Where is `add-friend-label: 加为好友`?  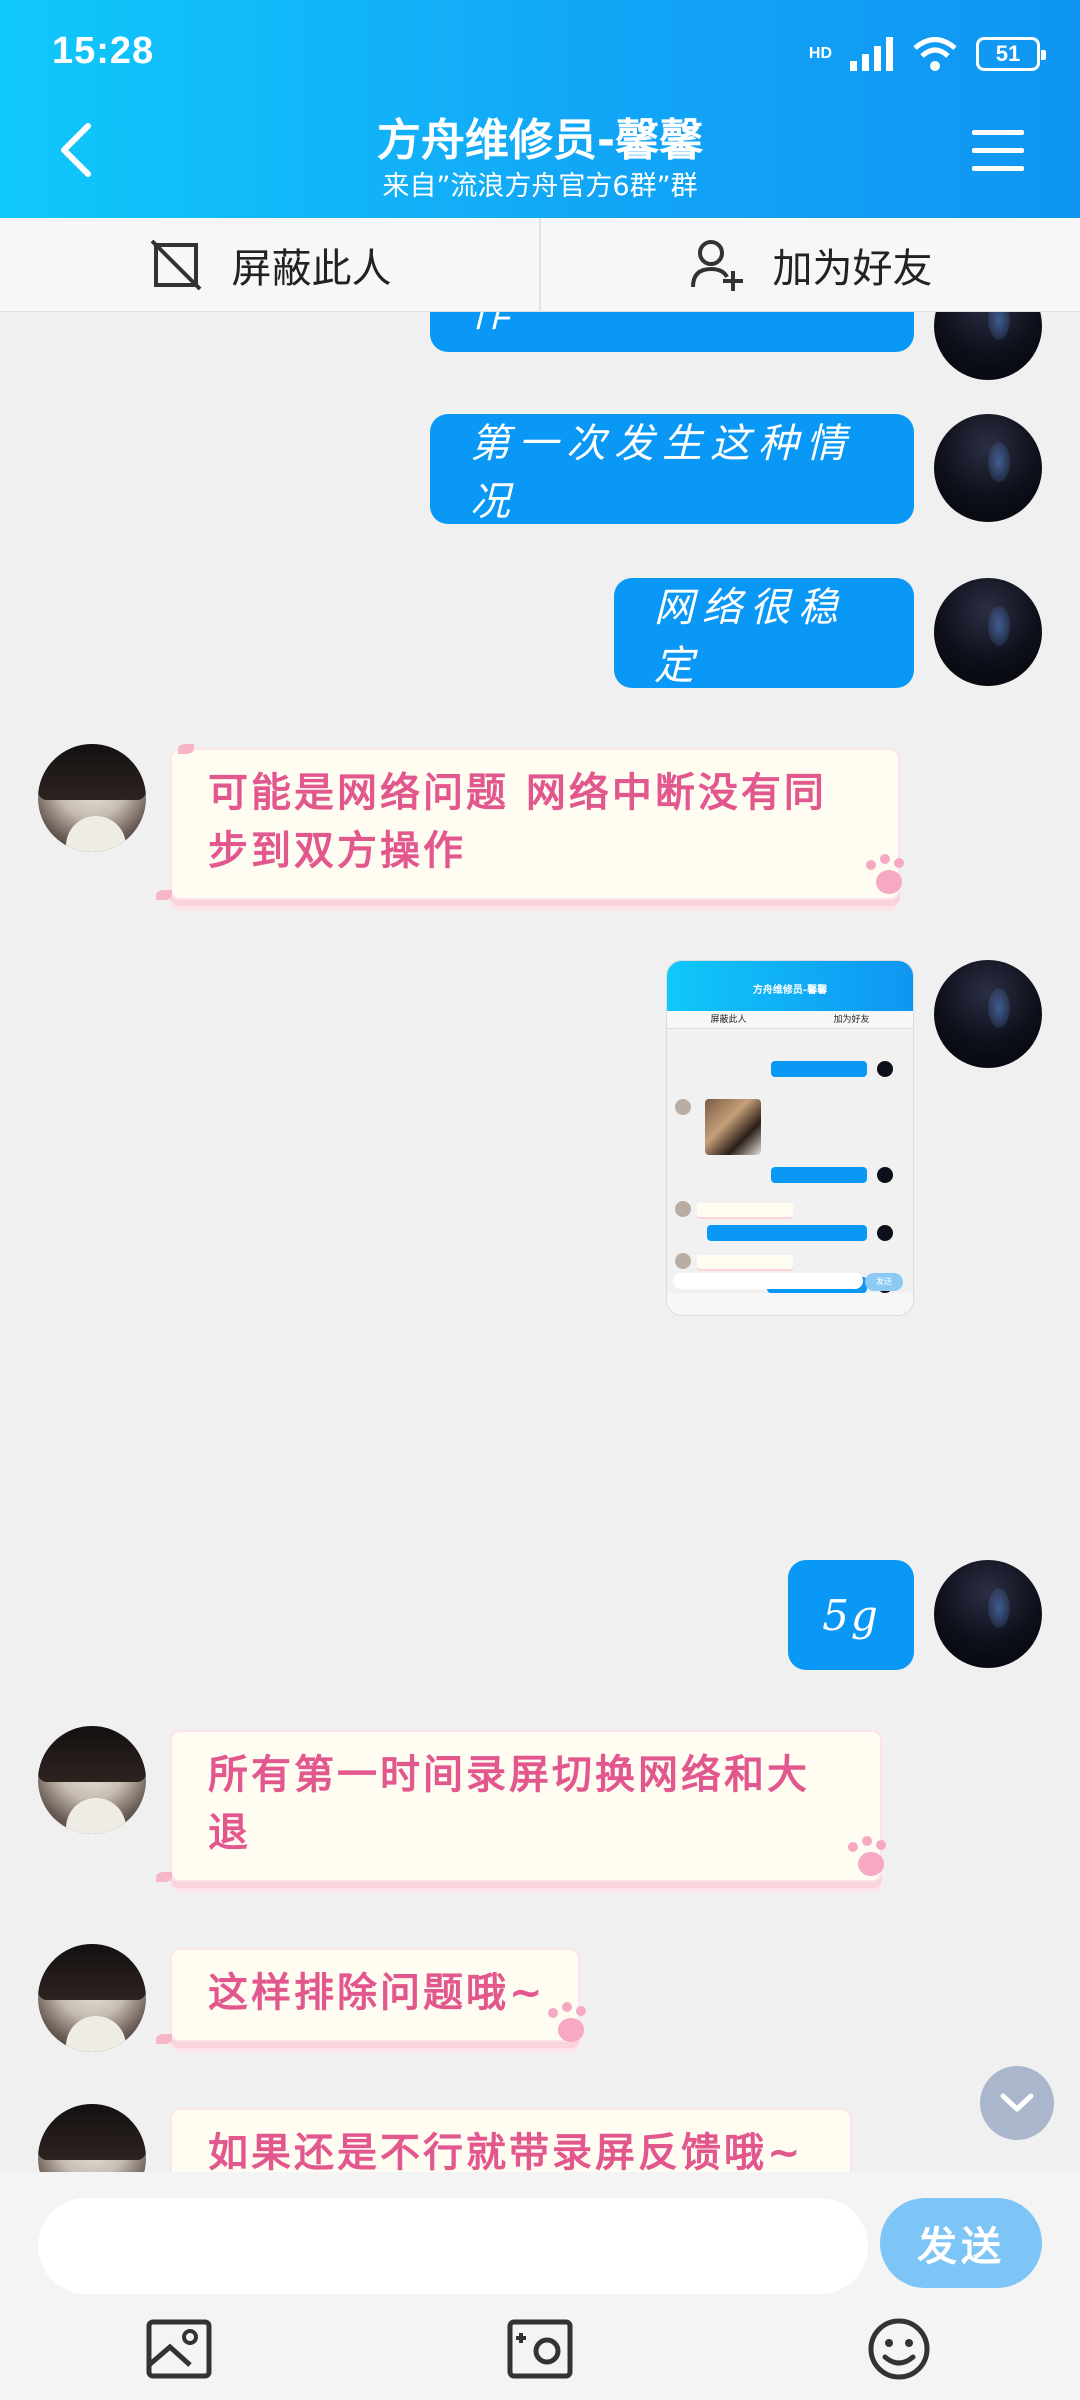 add-friend-label: 加为好友 is located at coordinates (852, 268).